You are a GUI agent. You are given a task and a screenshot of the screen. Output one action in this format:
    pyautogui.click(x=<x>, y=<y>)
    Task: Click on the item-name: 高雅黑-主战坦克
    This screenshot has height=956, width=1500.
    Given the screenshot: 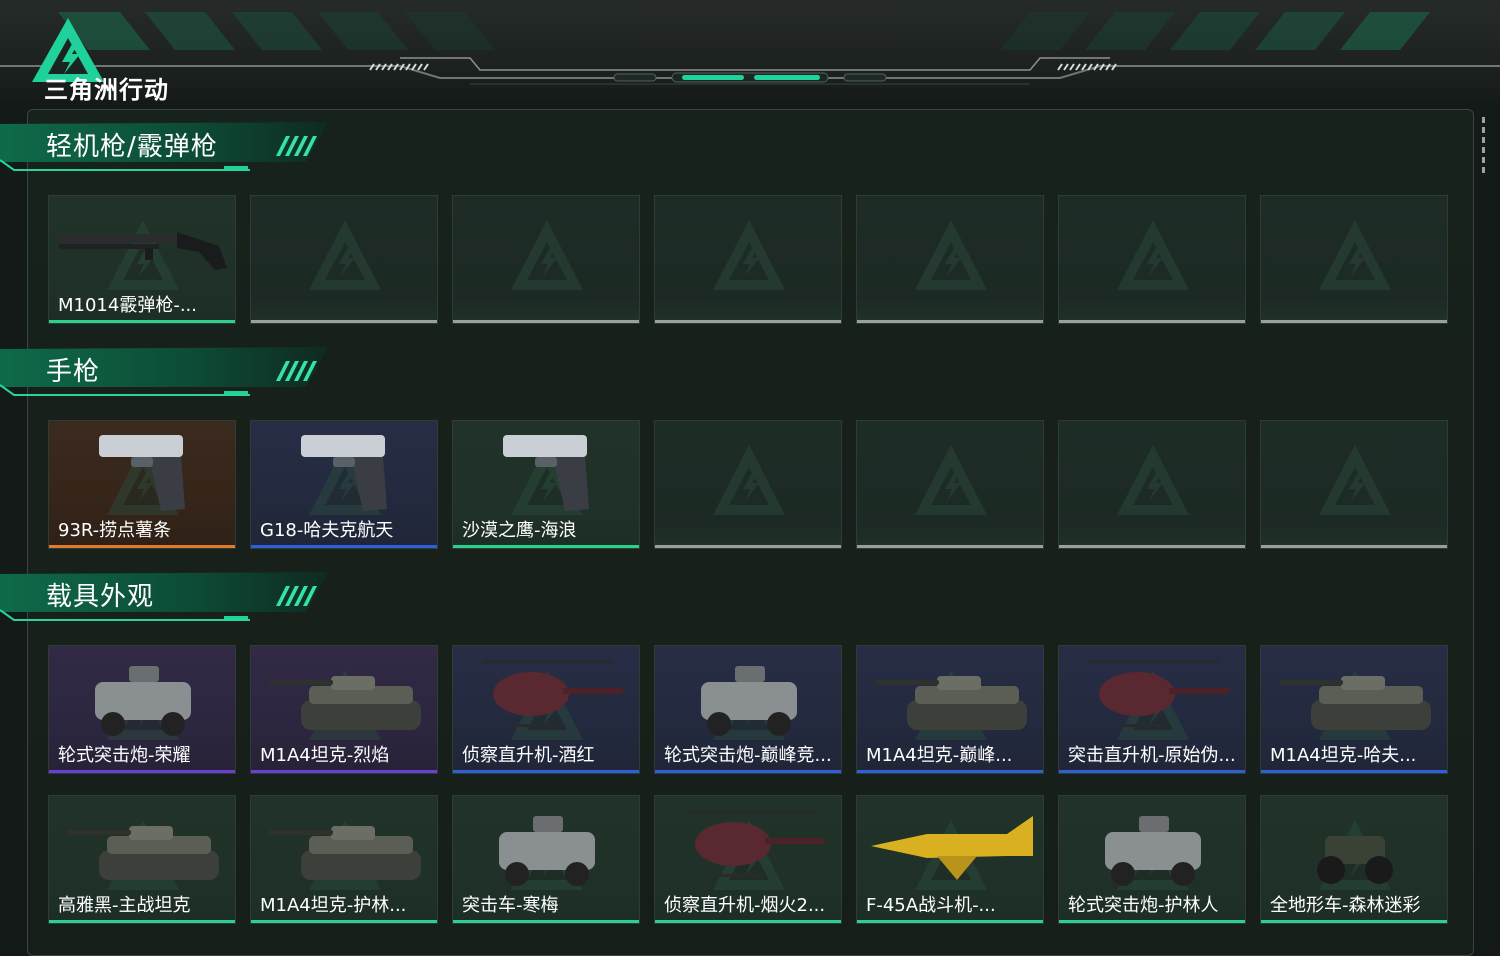 What is the action you would take?
    pyautogui.click(x=124, y=905)
    